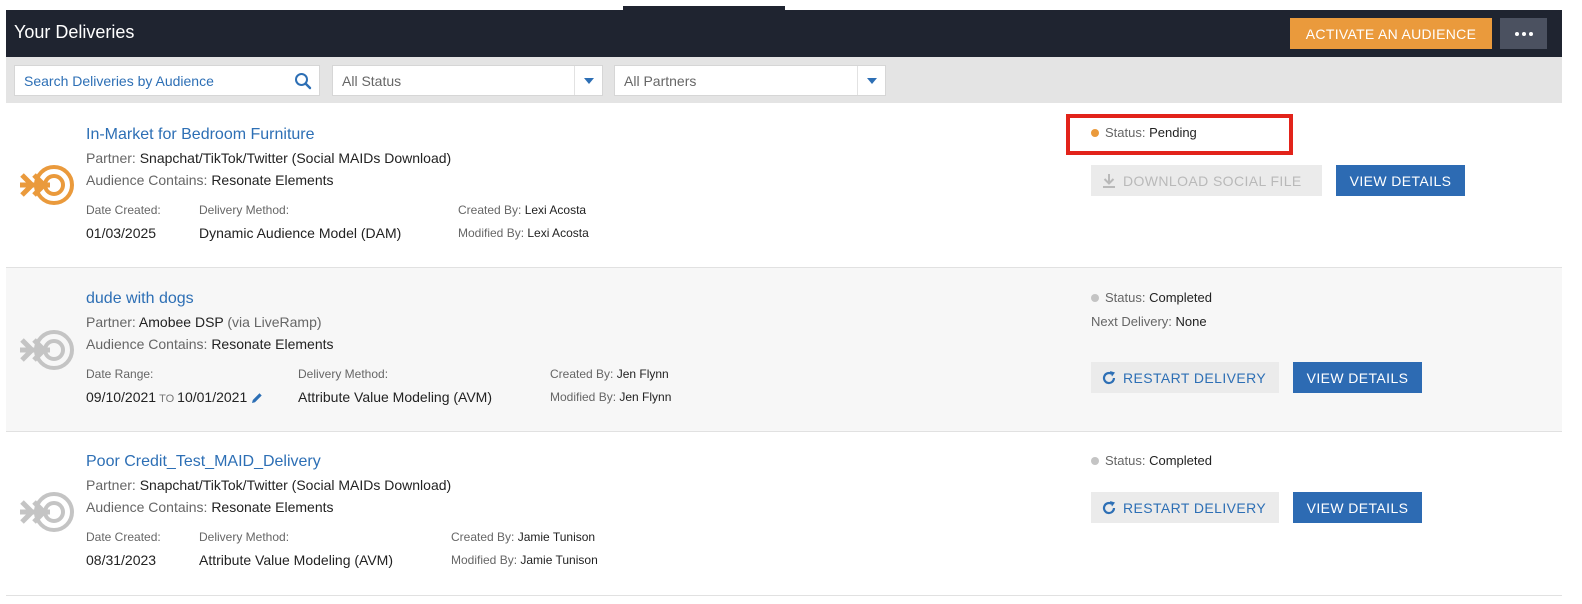 Image resolution: width=1582 pixels, height=604 pixels. What do you see at coordinates (257, 398) in the screenshot?
I see `edit-pencil-icon` at bounding box center [257, 398].